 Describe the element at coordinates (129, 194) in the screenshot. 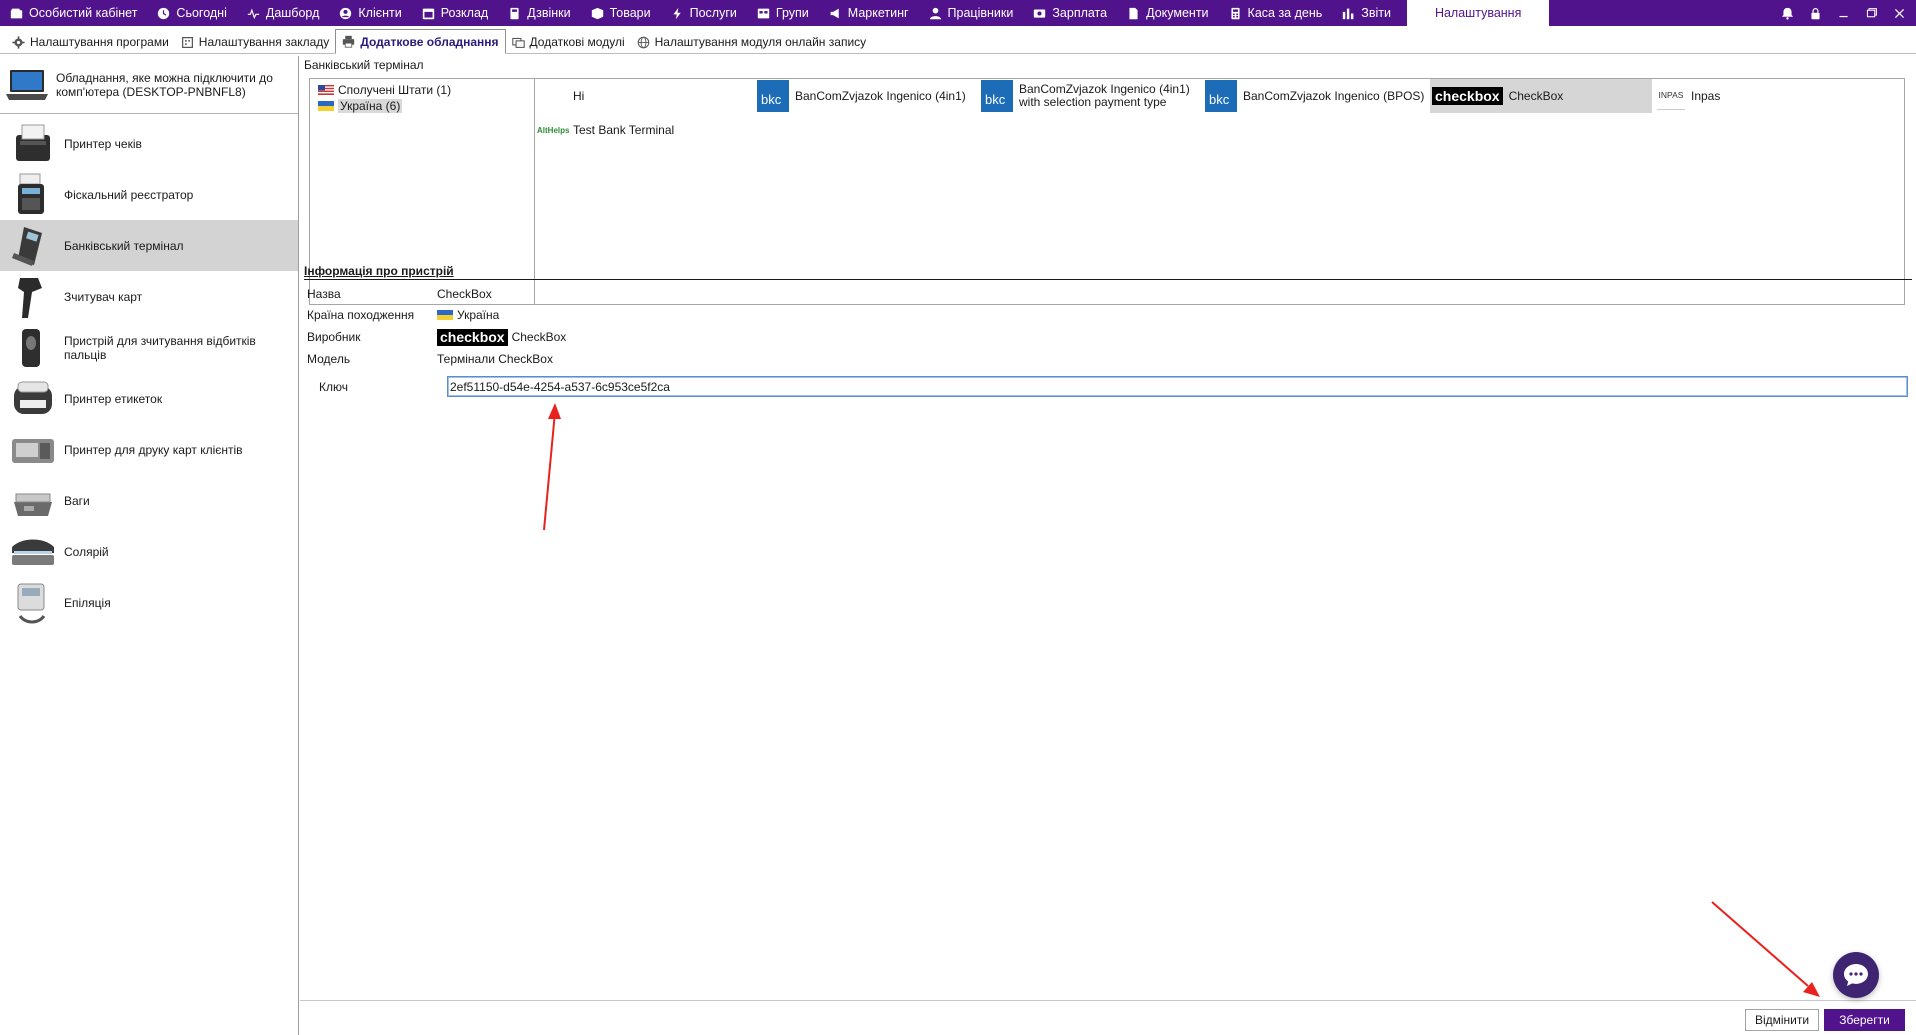

I see `device-label: Фіскальний реєстратор` at that location.